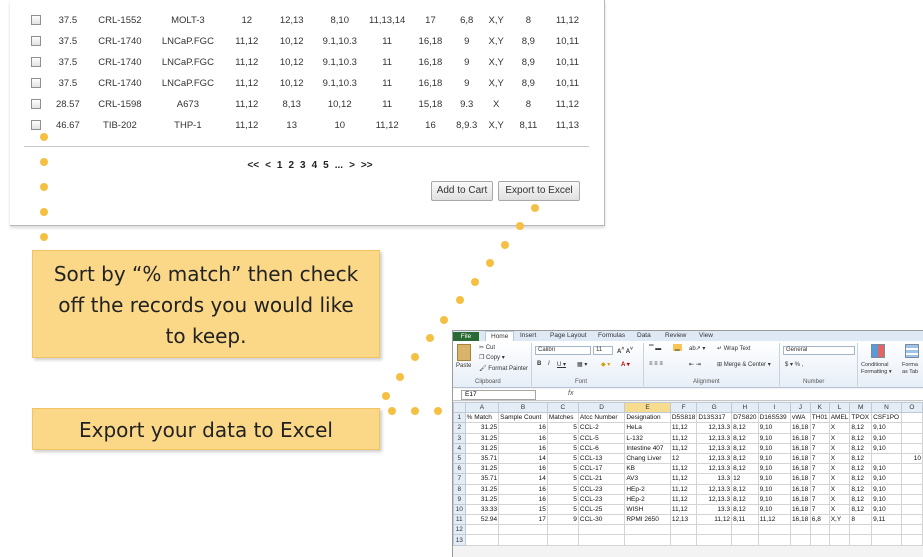  What do you see at coordinates (605, 364) in the screenshot?
I see `fill-color-icon: ◆ ▾` at bounding box center [605, 364].